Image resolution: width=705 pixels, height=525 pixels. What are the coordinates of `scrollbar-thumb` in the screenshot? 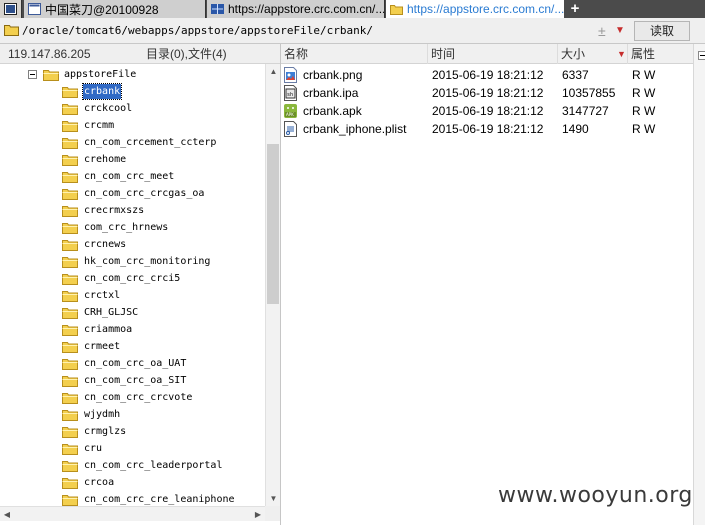 It's located at (273, 224).